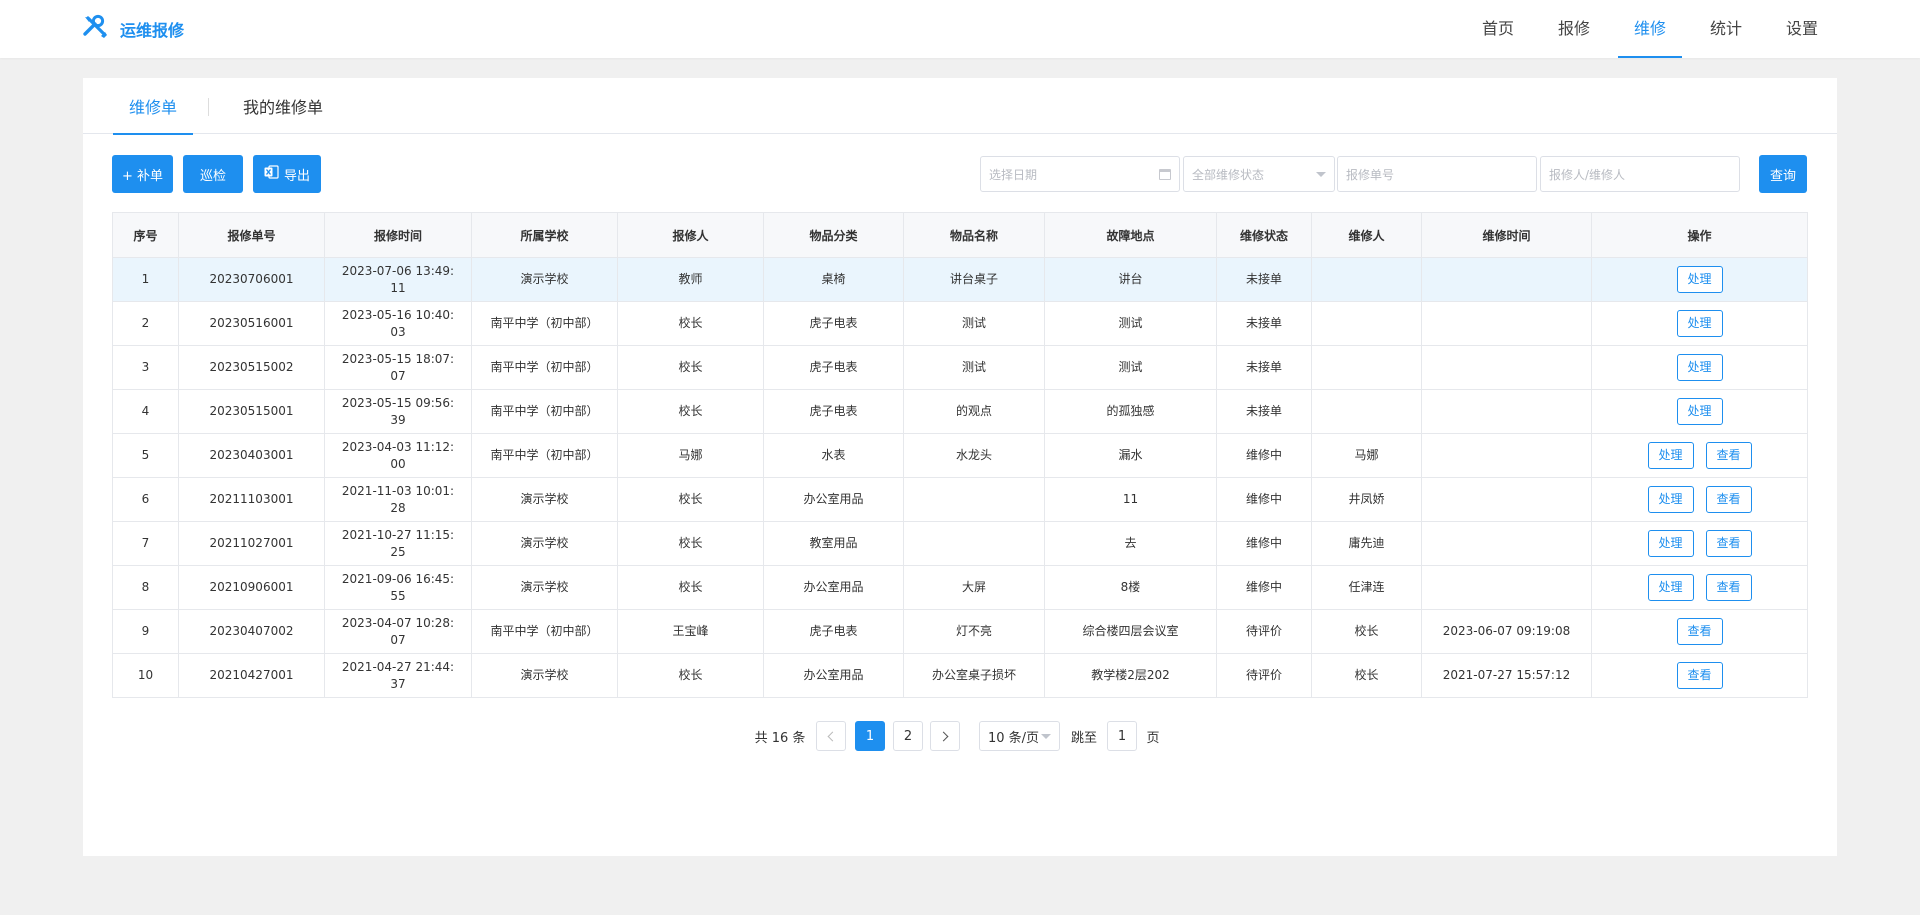  Describe the element at coordinates (1019, 736) in the screenshot. I see `page-size-select: 10 条/页` at that location.